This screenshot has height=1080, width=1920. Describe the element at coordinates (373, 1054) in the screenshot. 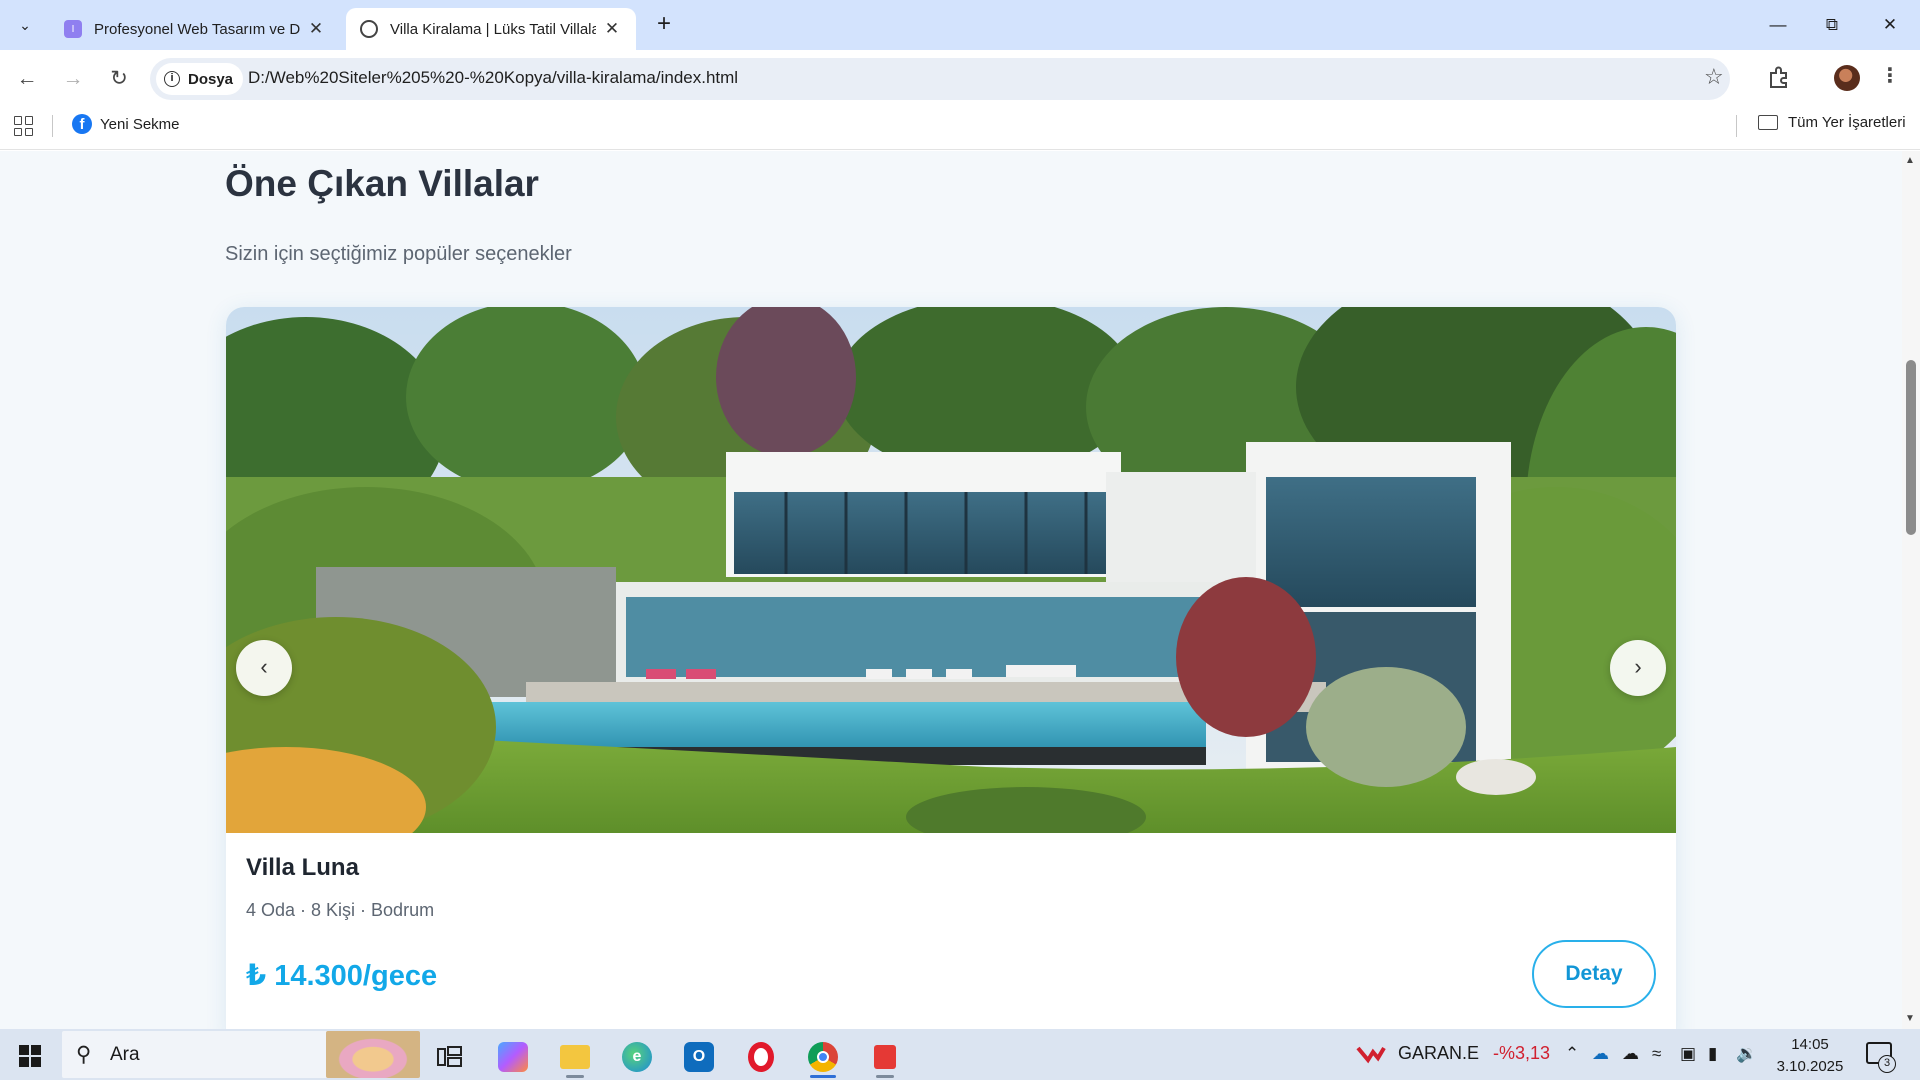

I see `search-highlight-image` at that location.